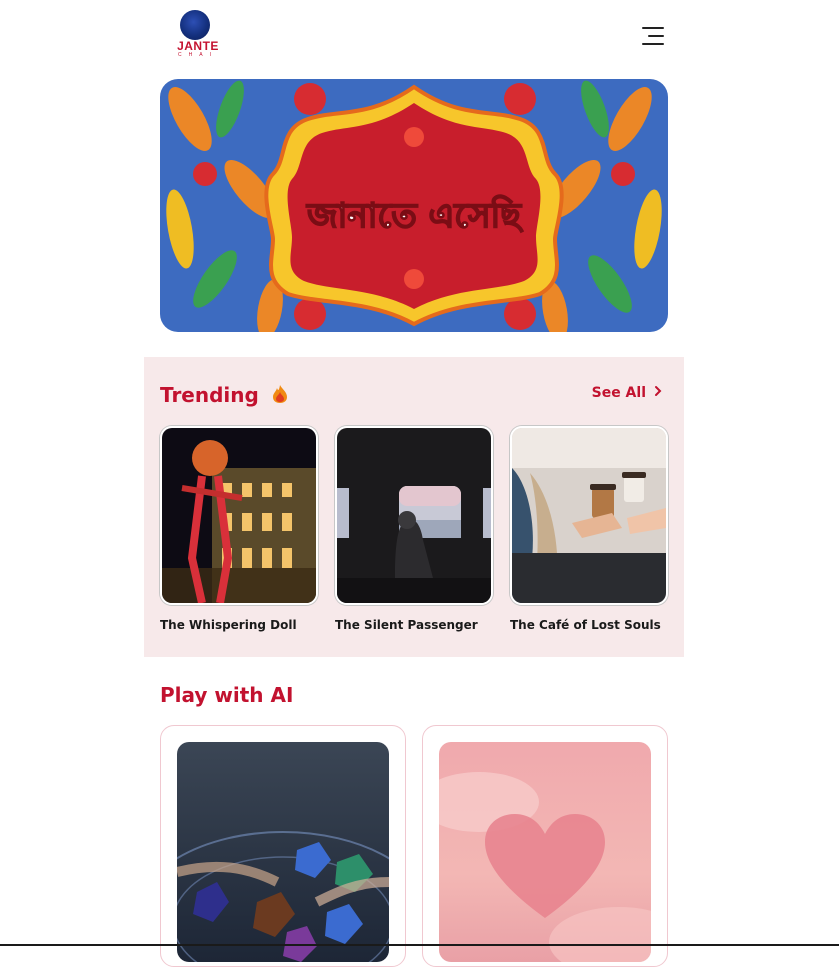  I want to click on play-with-ai-title: Play with AI, so click(227, 695).